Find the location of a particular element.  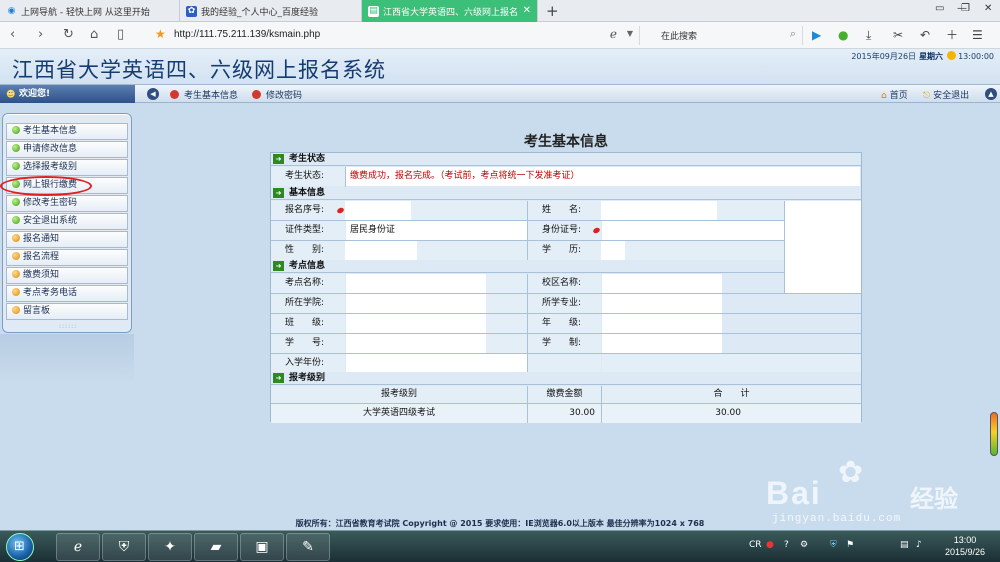

annotation-circle is located at coordinates (46, 186).